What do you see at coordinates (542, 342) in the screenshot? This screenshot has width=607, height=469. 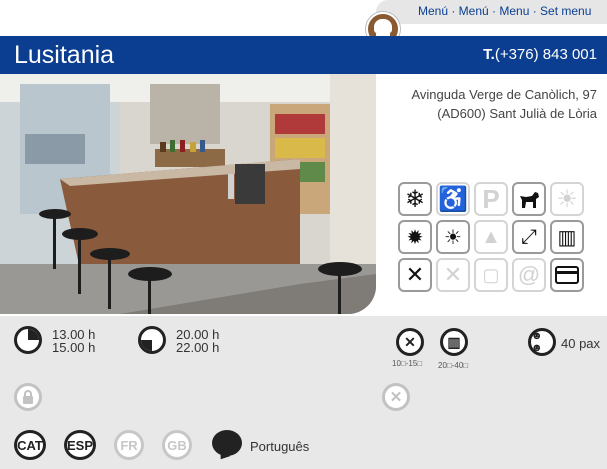 I see `capacity-icon: ☻☻` at bounding box center [542, 342].